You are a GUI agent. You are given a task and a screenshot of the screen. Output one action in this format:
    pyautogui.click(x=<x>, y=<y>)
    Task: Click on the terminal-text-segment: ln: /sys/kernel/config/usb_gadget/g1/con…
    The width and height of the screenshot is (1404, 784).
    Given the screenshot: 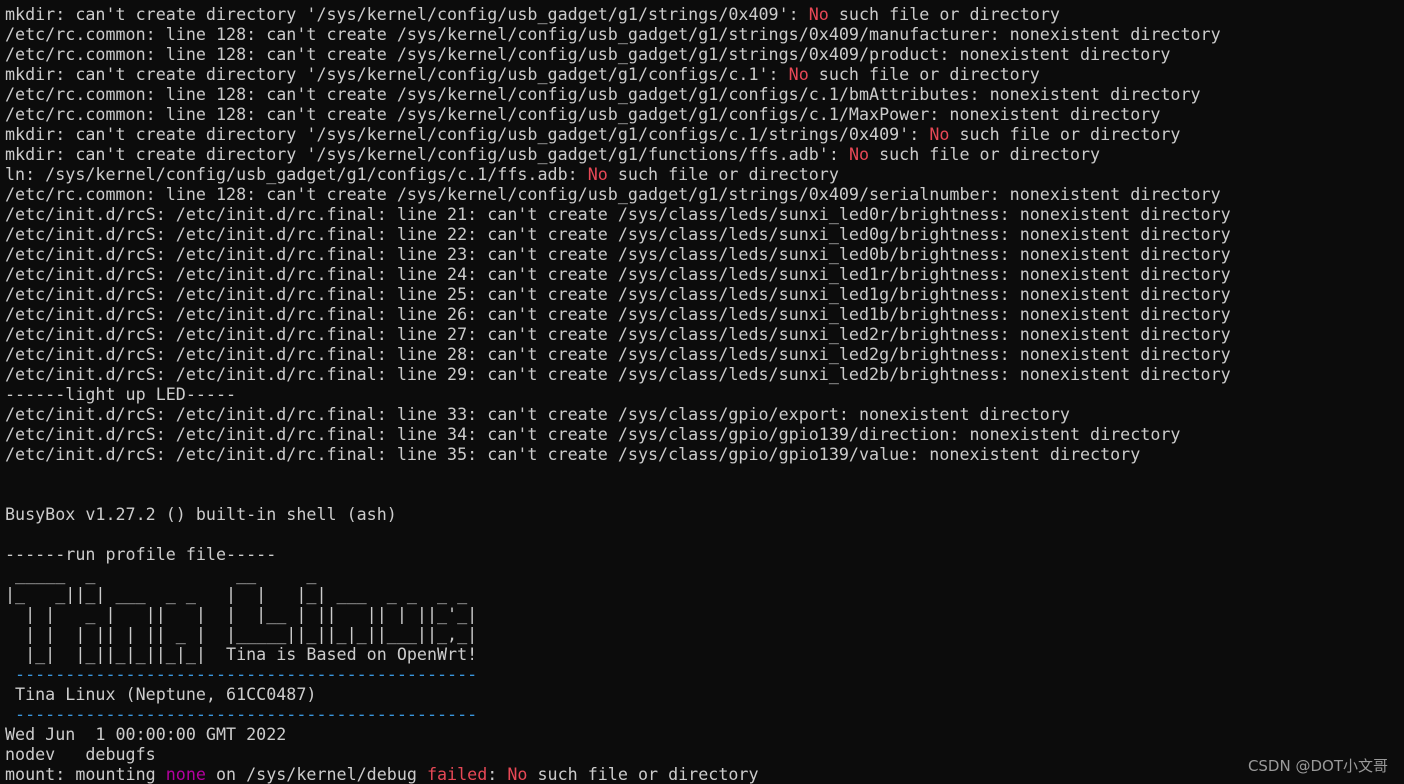 What is the action you would take?
    pyautogui.click(x=296, y=174)
    